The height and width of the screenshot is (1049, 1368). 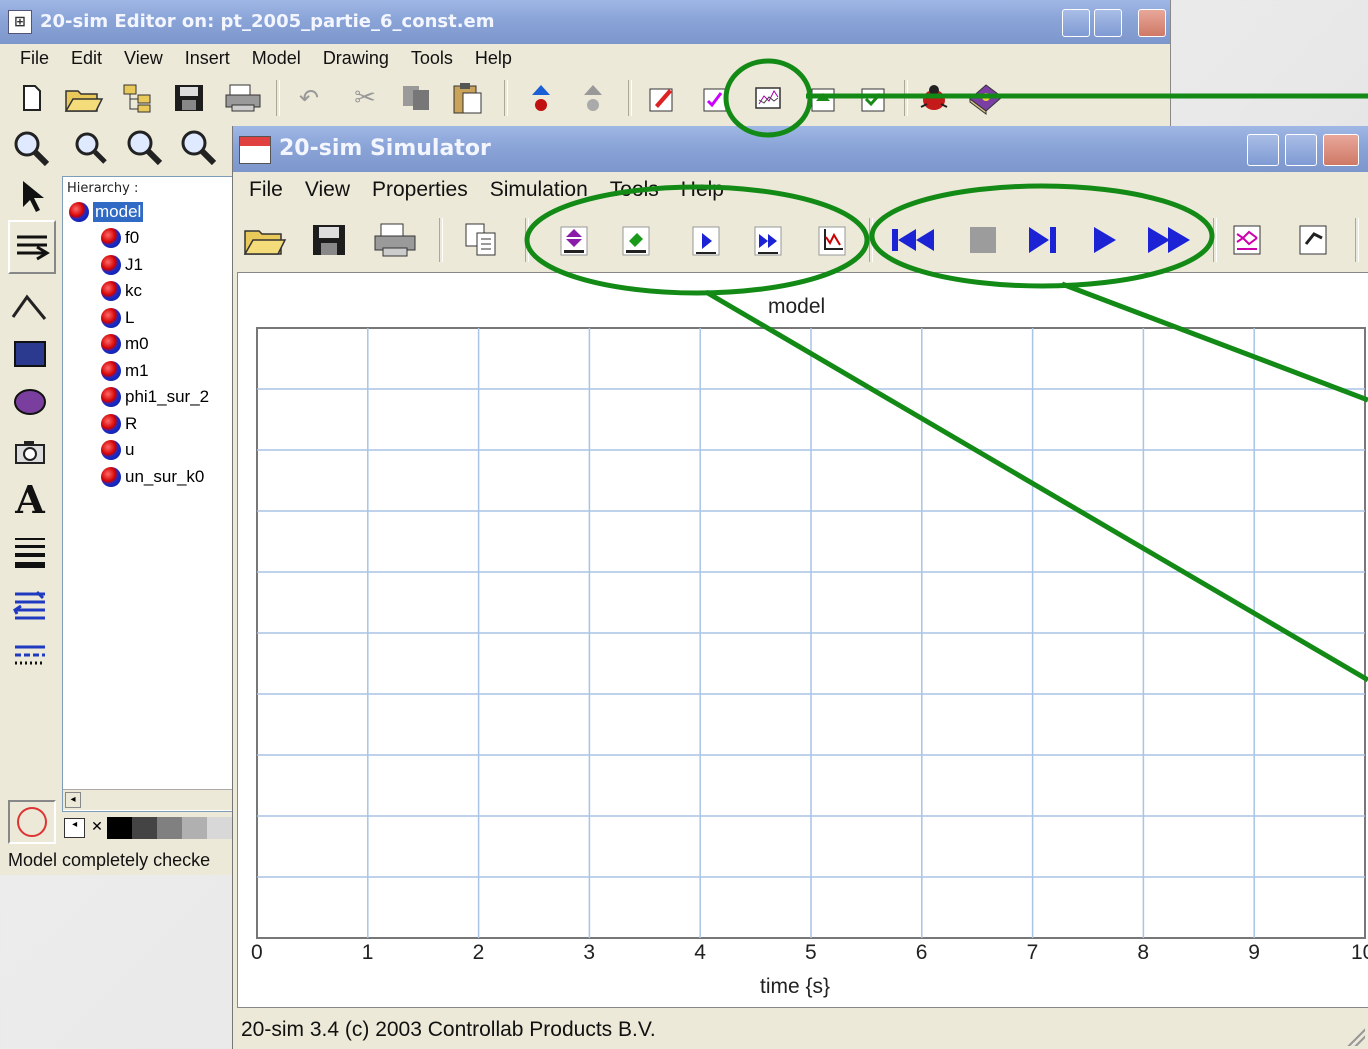 What do you see at coordinates (20, 22) in the screenshot?
I see `editor-app-icon: ⊞` at bounding box center [20, 22].